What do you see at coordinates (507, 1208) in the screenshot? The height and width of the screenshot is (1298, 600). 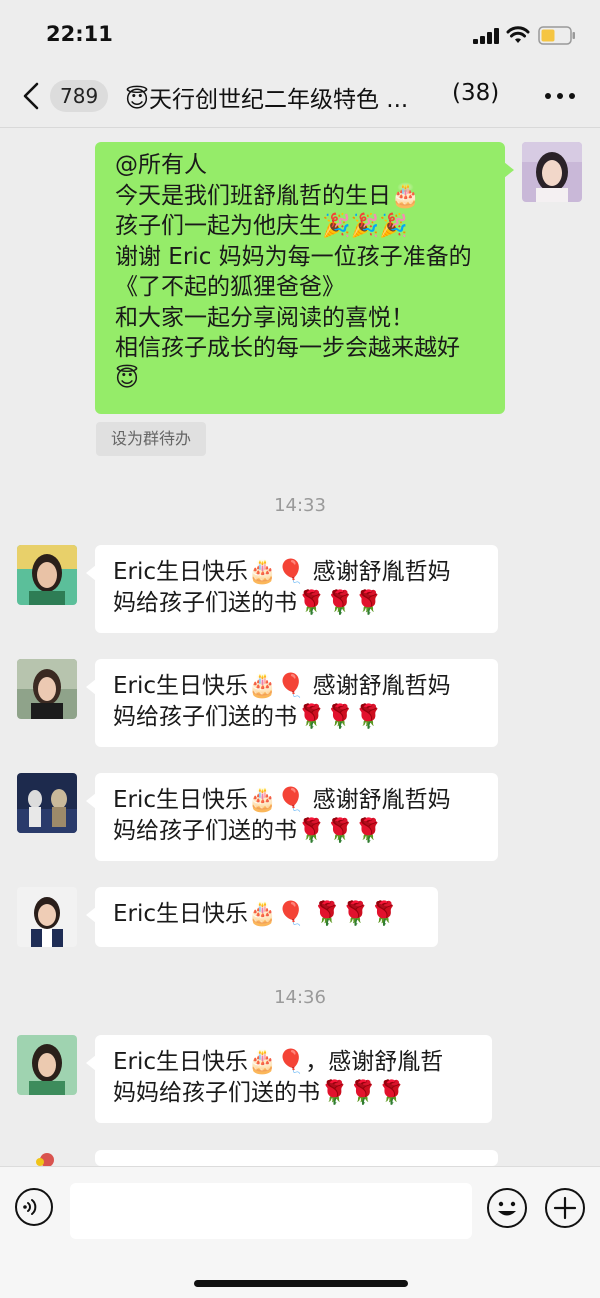 I see `emoji-icon` at bounding box center [507, 1208].